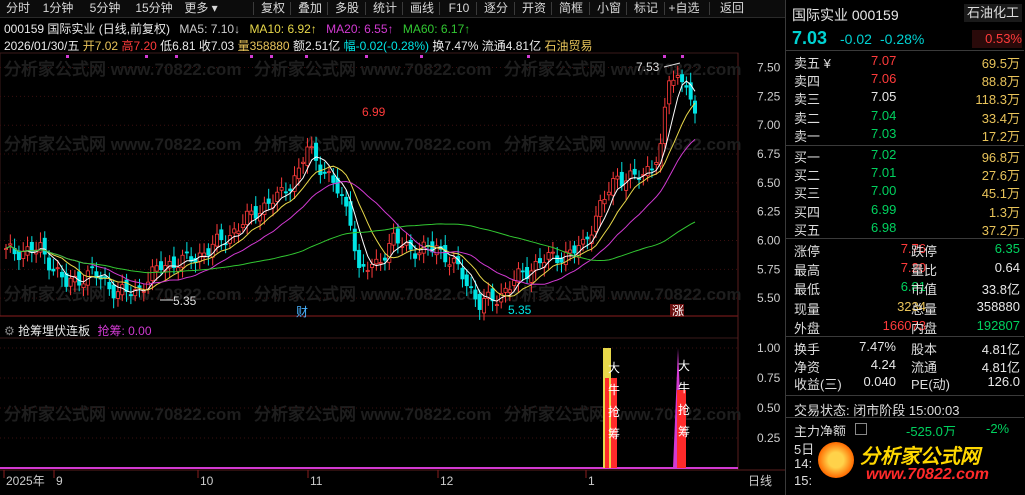 This screenshot has height=495, width=1025. What do you see at coordinates (807, 118) in the screenshot?
I see `ask-level-label: 卖二` at bounding box center [807, 118].